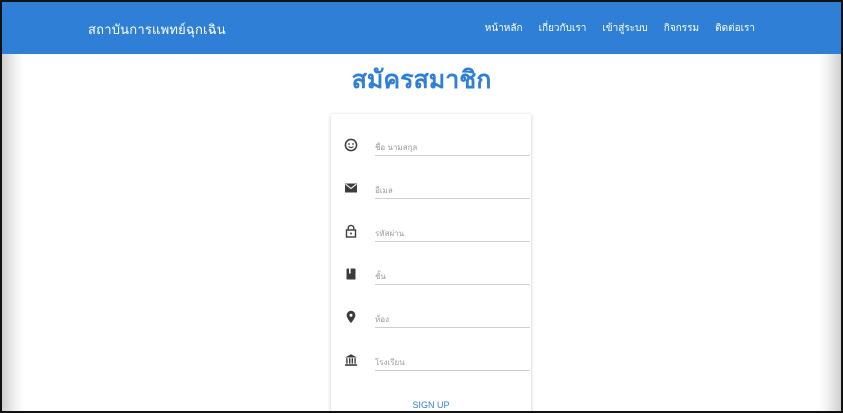  I want to click on class-input, so click(452, 277).